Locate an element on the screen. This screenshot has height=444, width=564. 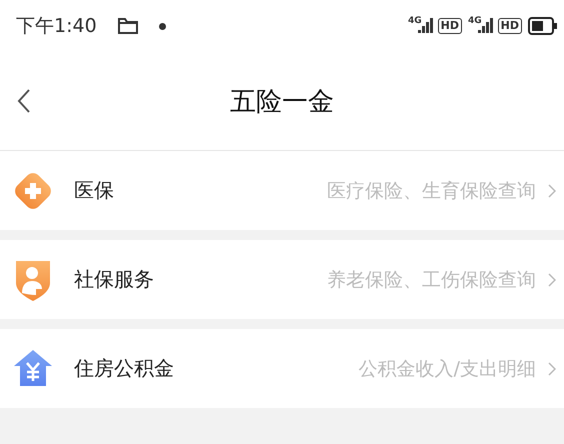
notification-dot-icon is located at coordinates (162, 26).